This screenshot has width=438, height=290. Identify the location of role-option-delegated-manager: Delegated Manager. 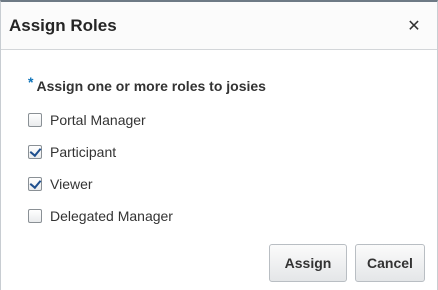
(232, 216).